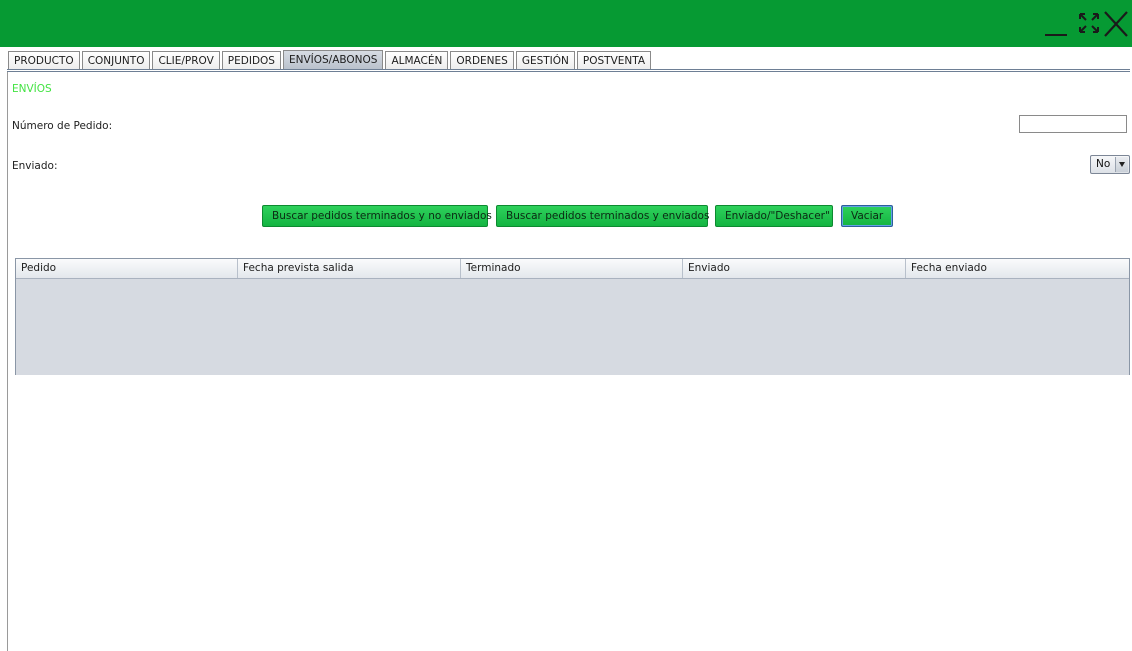  I want to click on tab-envios-abonos: ENVÍOS/ABONOS, so click(333, 60).